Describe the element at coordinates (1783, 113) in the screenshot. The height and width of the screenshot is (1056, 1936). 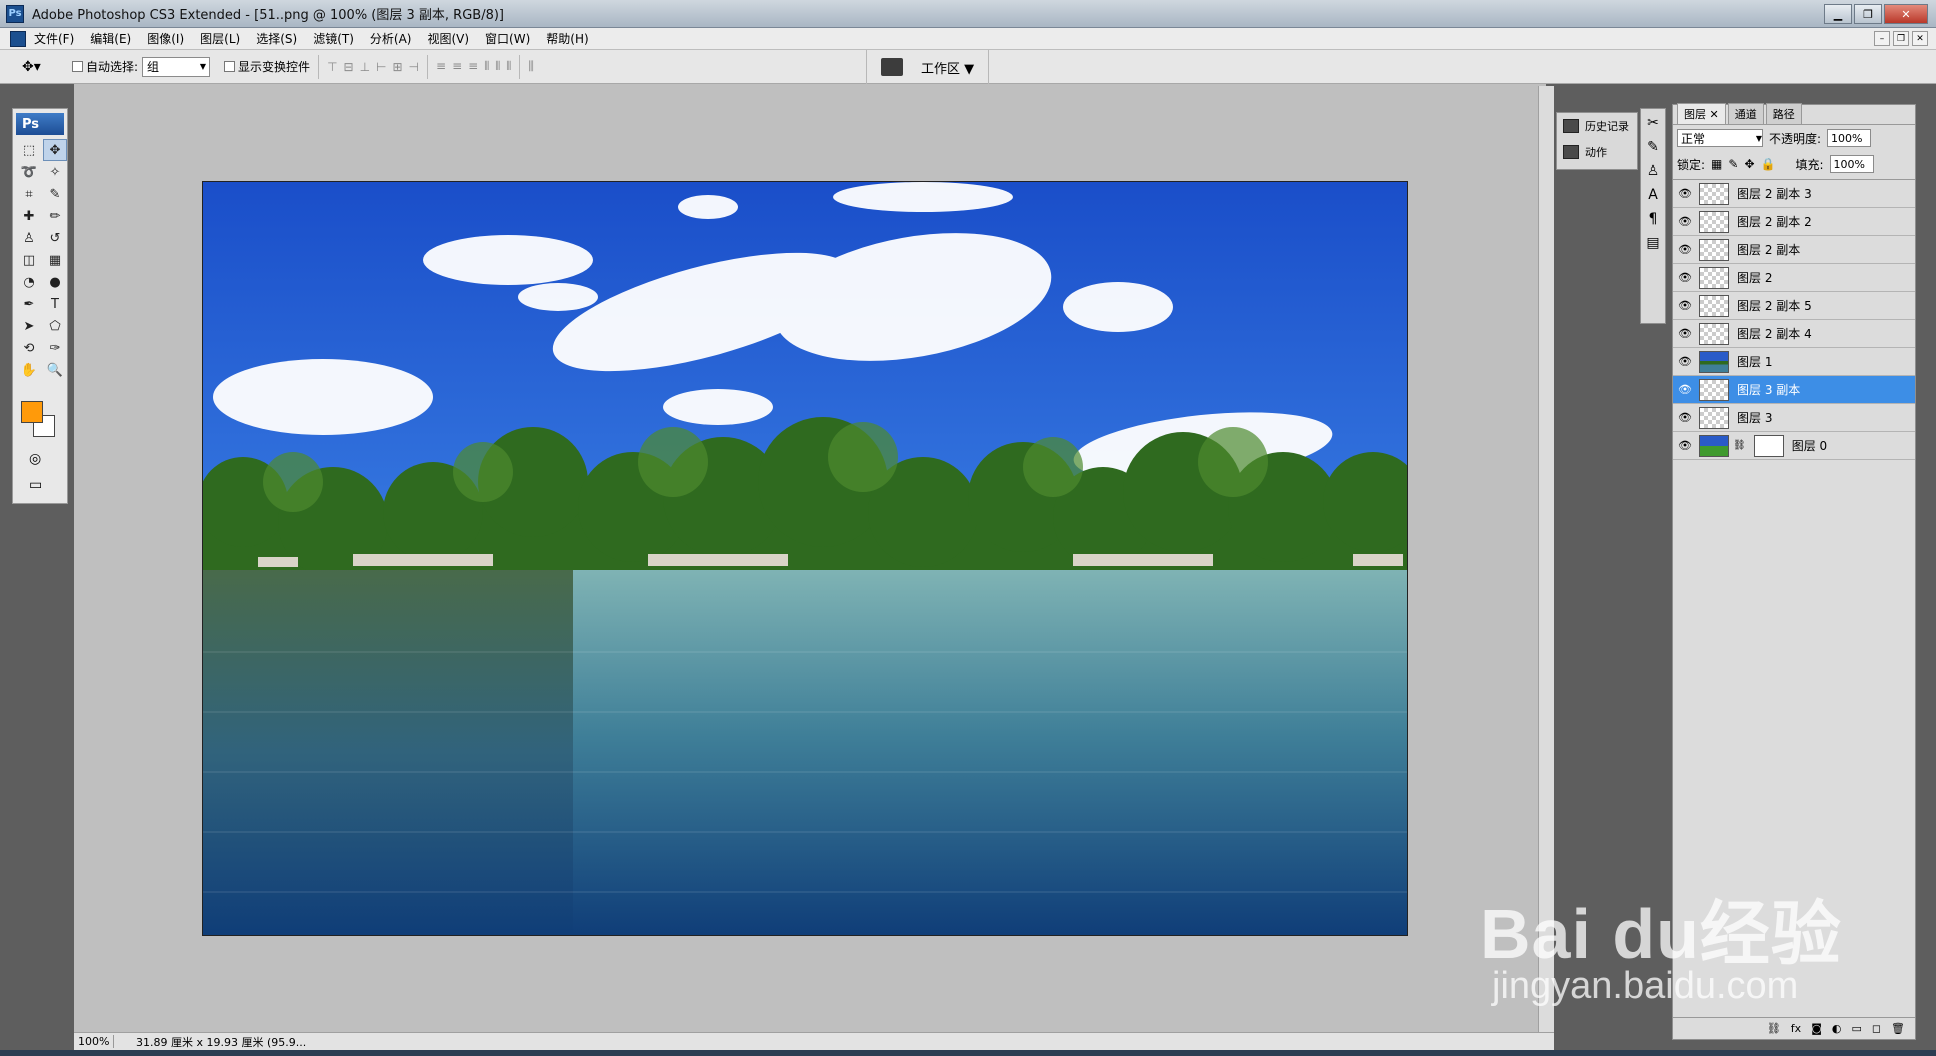
I see `tab-paths: 路径` at that location.